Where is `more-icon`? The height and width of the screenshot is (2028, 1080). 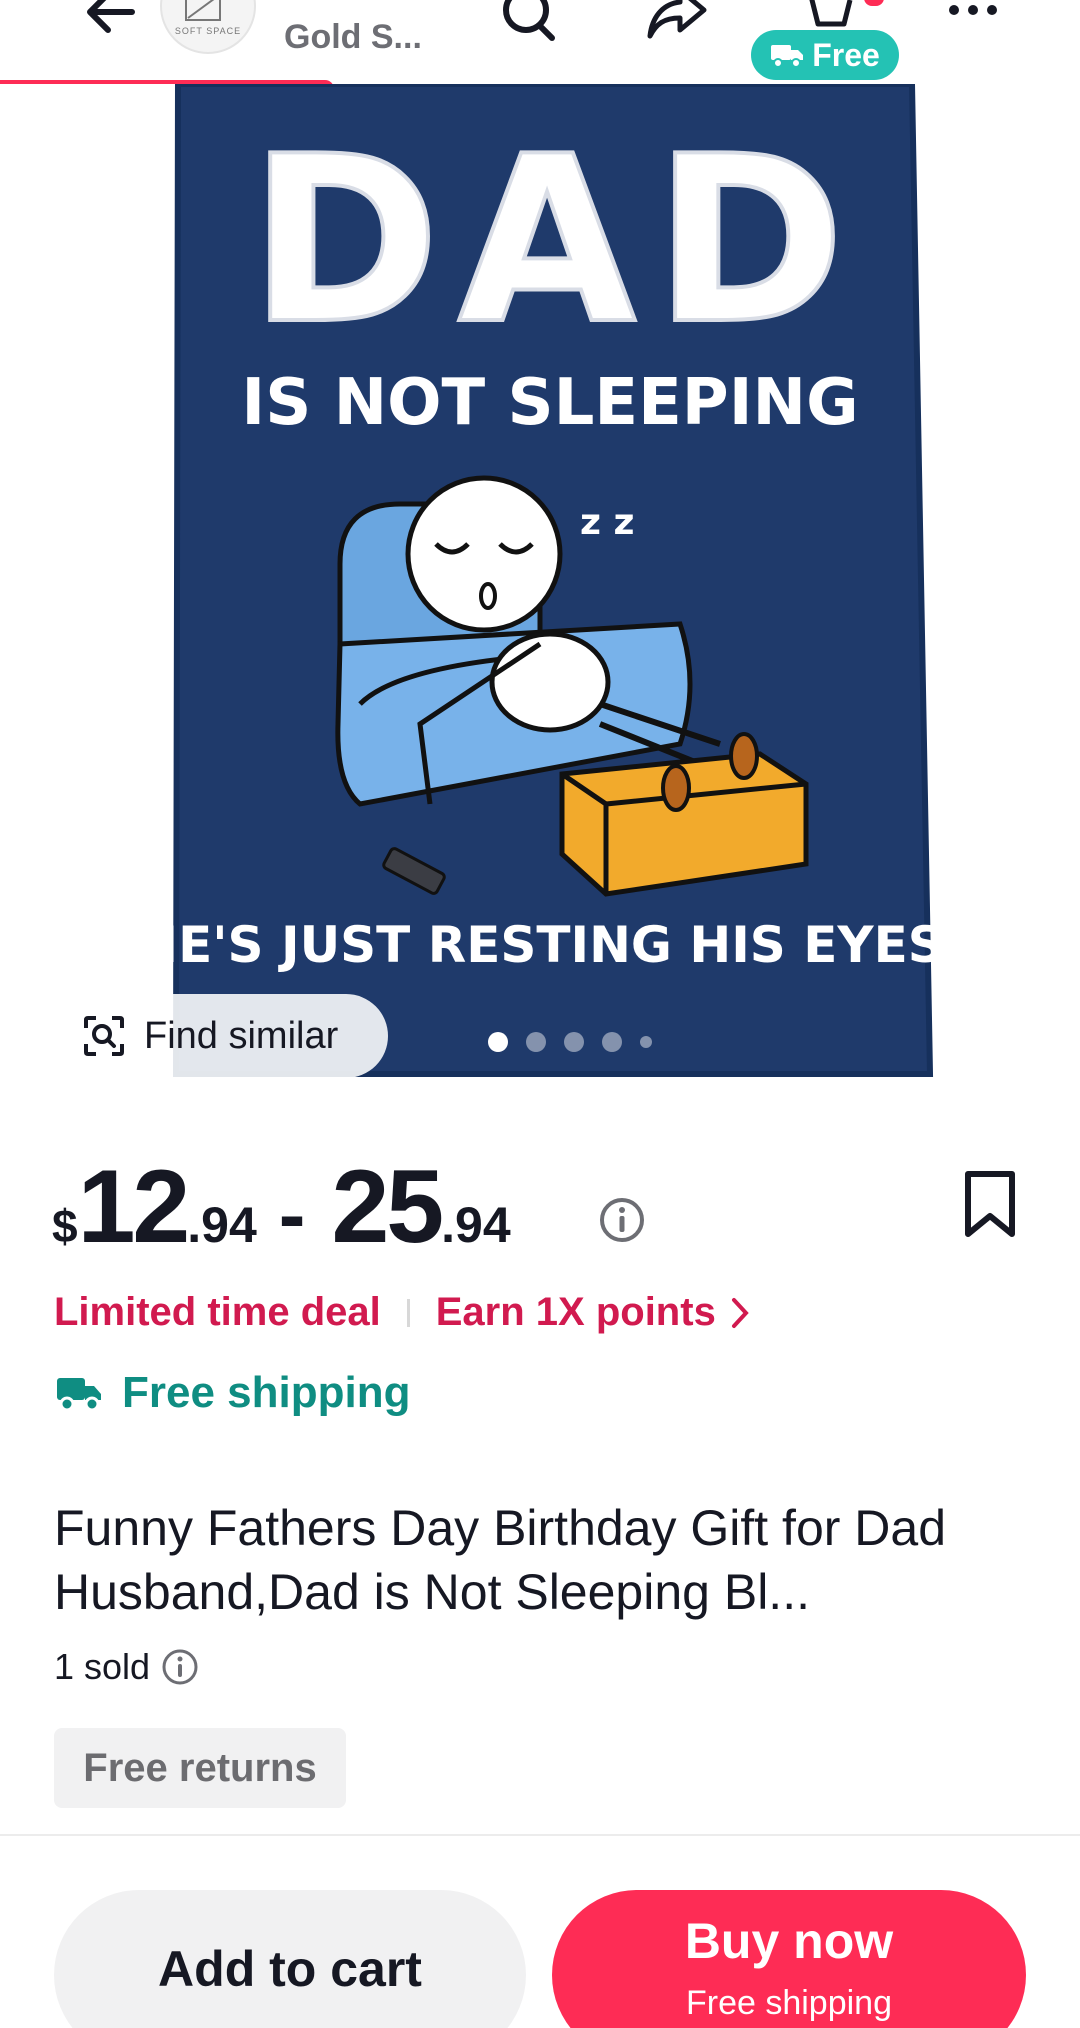
more-icon is located at coordinates (973, 25).